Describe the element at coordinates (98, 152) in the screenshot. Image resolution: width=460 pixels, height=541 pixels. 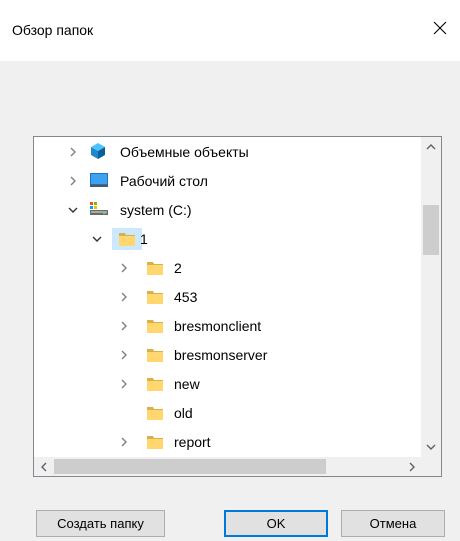
I see `3d-objects-icon` at that location.